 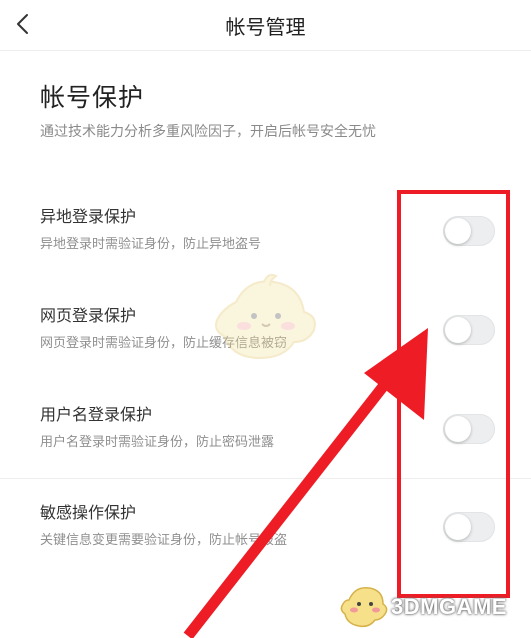 I want to click on navigation-bar: 帐号管理, so click(x=265, y=25).